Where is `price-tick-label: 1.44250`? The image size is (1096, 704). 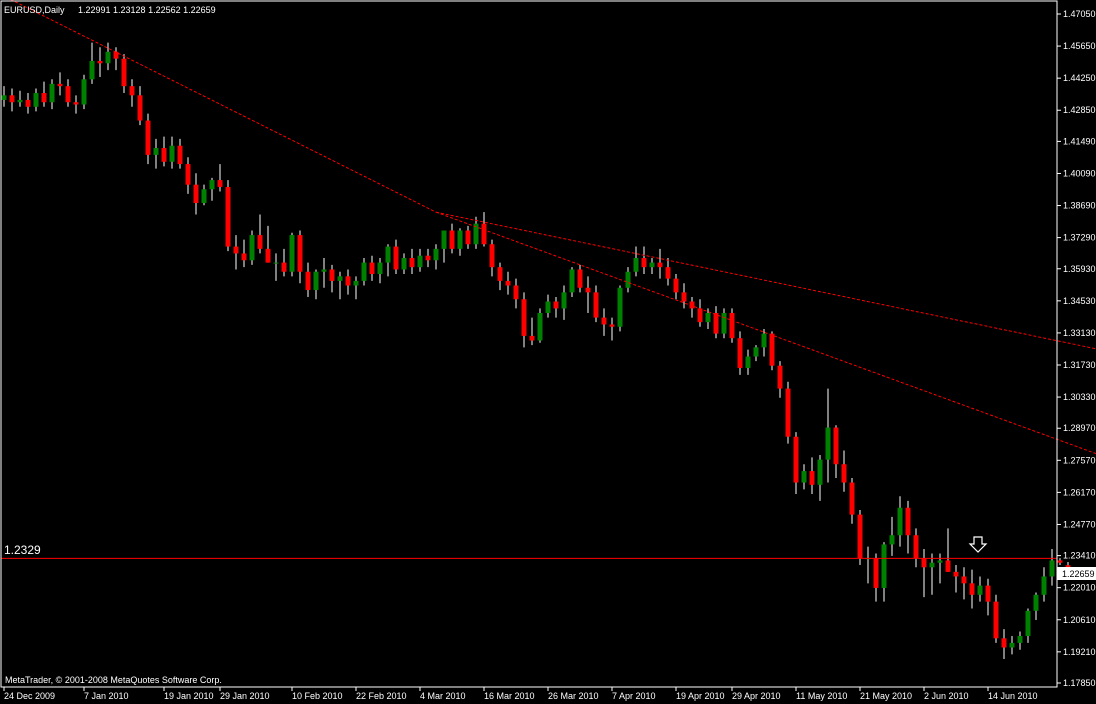 price-tick-label: 1.44250 is located at coordinates (1079, 78).